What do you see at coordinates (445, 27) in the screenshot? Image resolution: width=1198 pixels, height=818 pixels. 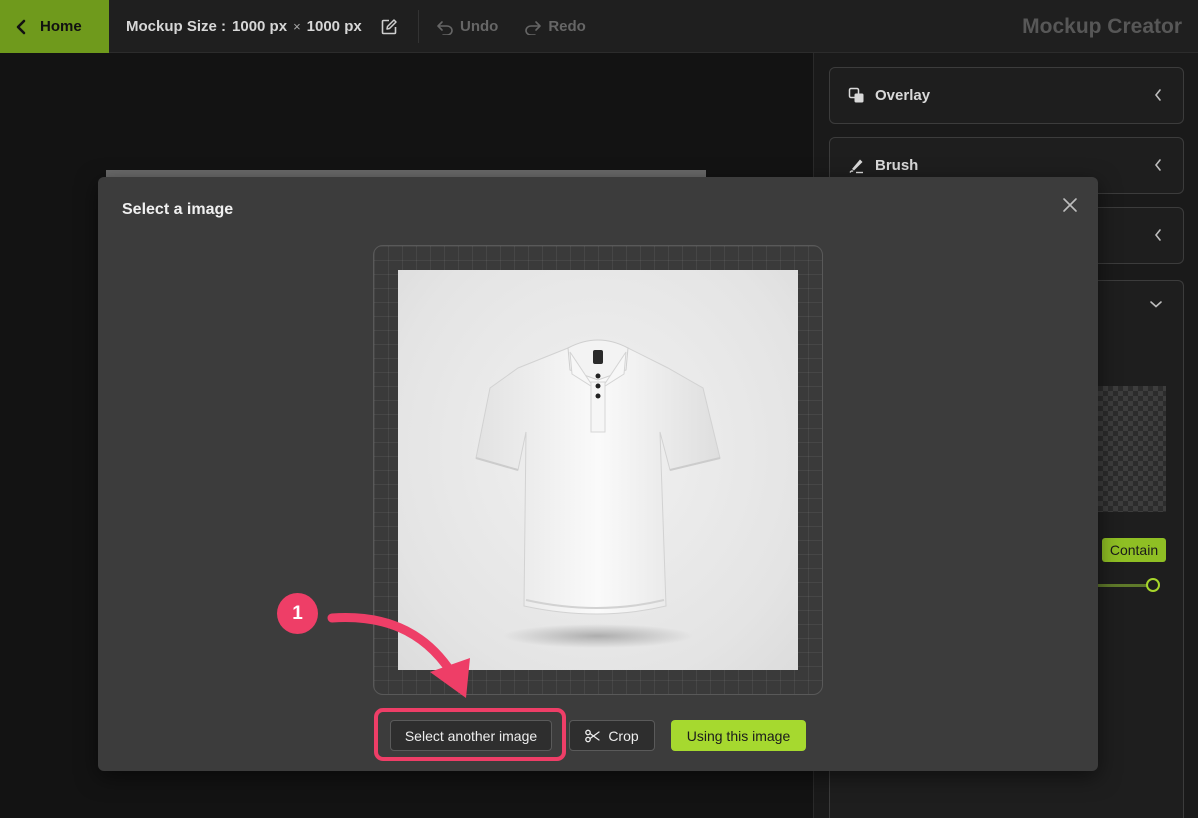 I see `undo-icon` at bounding box center [445, 27].